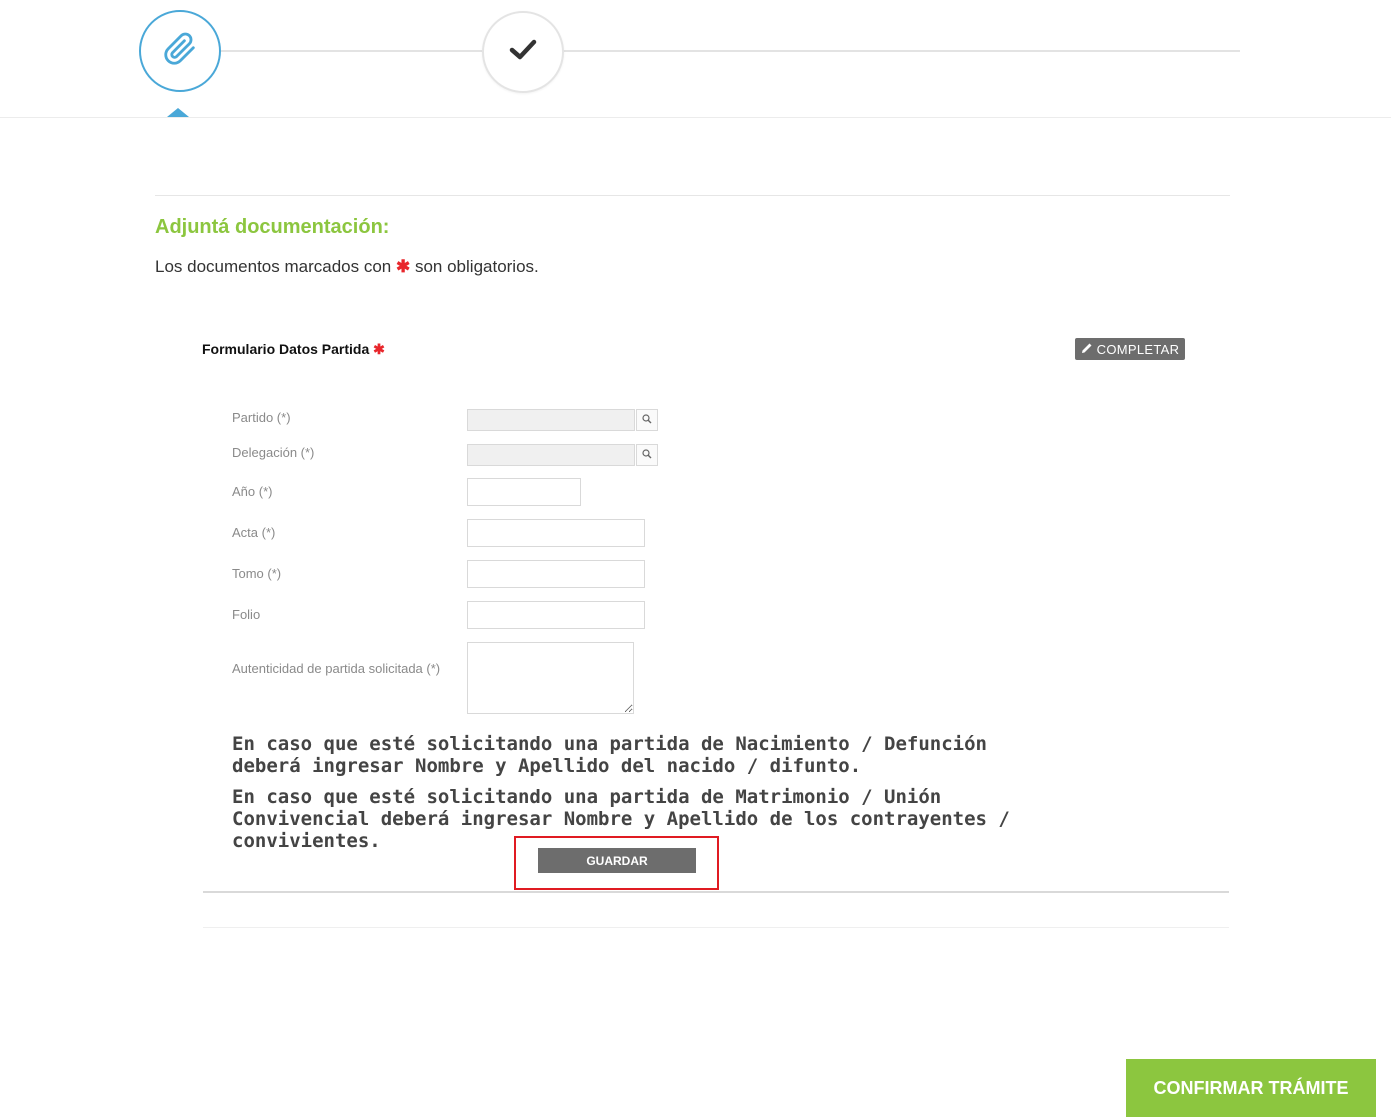 Image resolution: width=1391 pixels, height=1117 pixels. I want to click on pencil-icon, so click(1087, 349).